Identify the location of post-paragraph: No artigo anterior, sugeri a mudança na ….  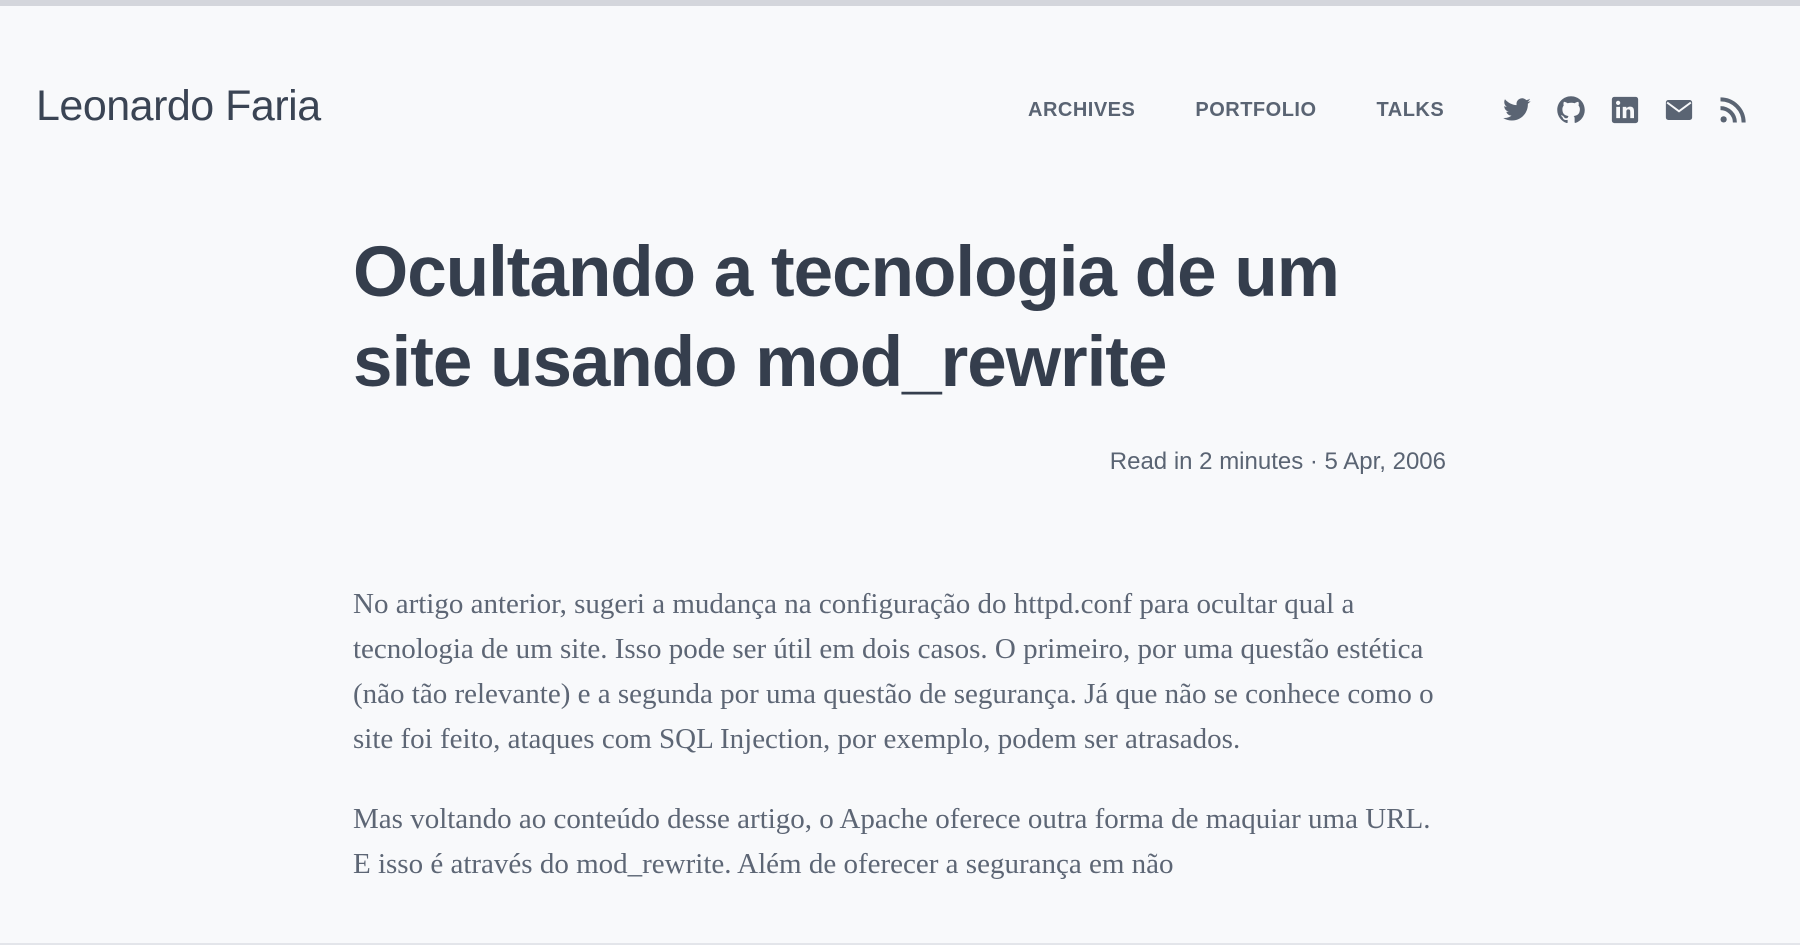
(893, 671).